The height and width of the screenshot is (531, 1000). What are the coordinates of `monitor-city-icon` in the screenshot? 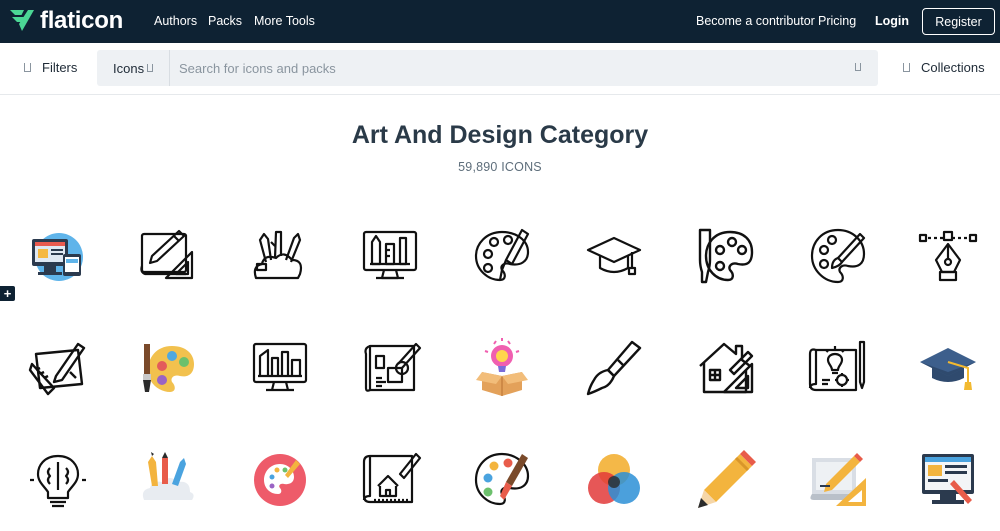 It's located at (280, 368).